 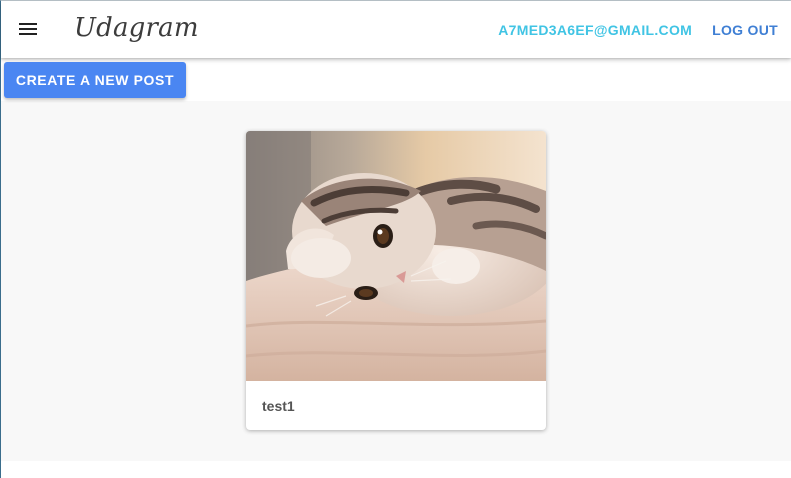 What do you see at coordinates (278, 406) in the screenshot?
I see `post-caption: test1` at bounding box center [278, 406].